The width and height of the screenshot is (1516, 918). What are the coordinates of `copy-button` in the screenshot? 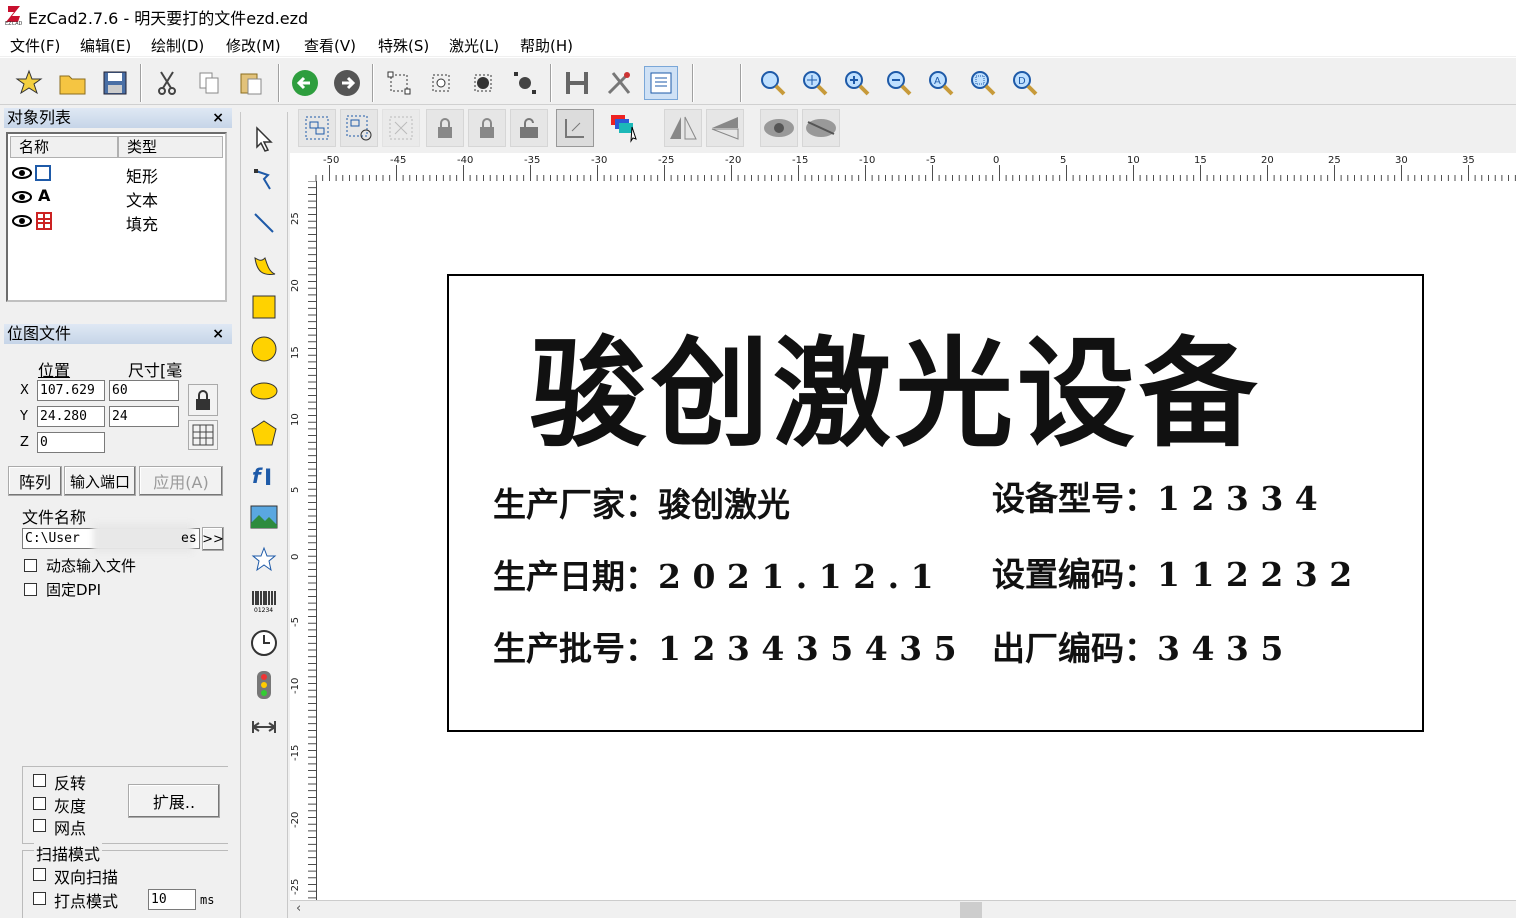 It's located at (209, 83).